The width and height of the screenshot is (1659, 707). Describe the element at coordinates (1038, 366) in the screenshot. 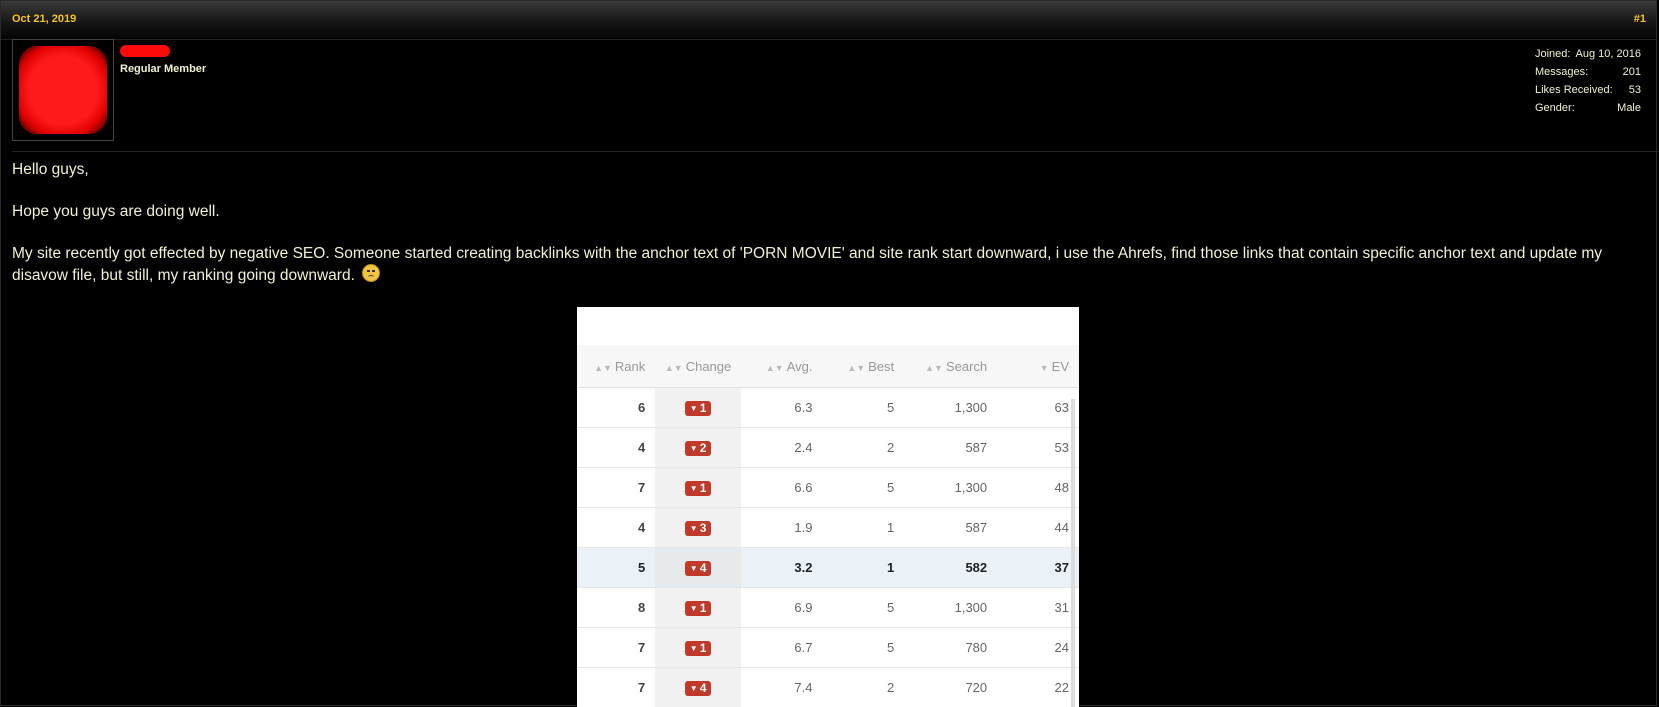

I see `column-ev: ▼EV` at that location.